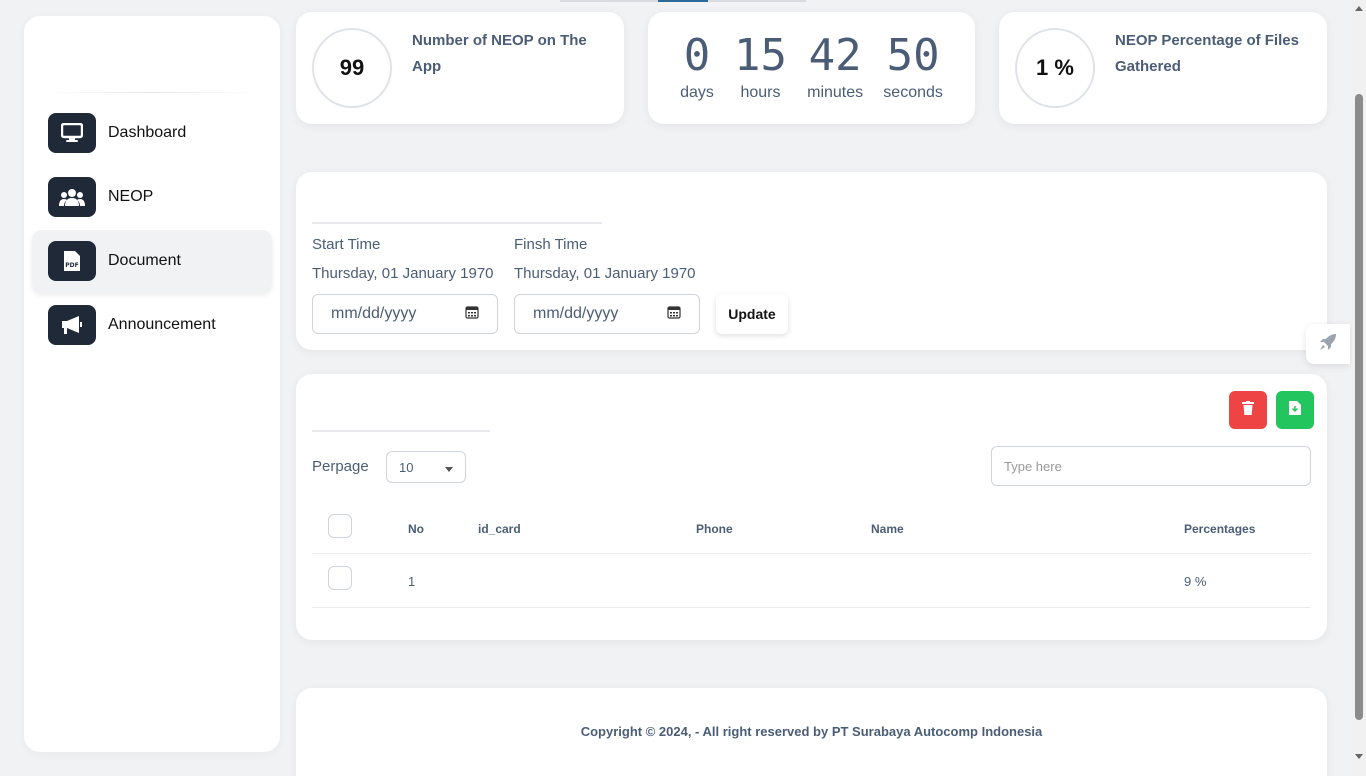  I want to click on countdown-days: 0 days, so click(697, 66).